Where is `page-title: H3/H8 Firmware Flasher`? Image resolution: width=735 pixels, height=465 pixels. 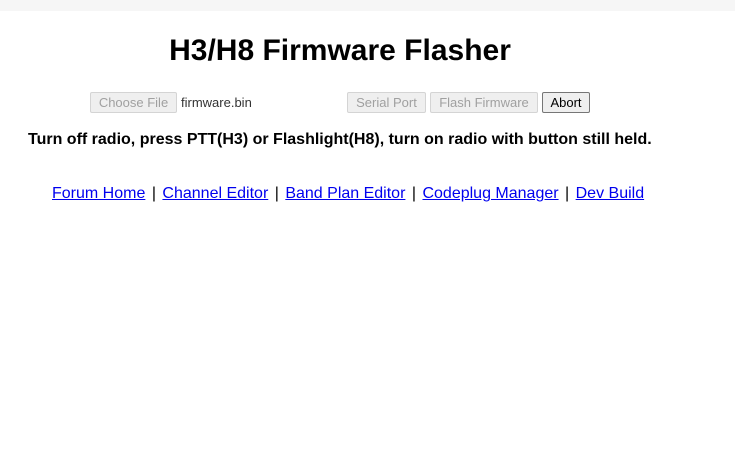 page-title: H3/H8 Firmware Flasher is located at coordinates (340, 50).